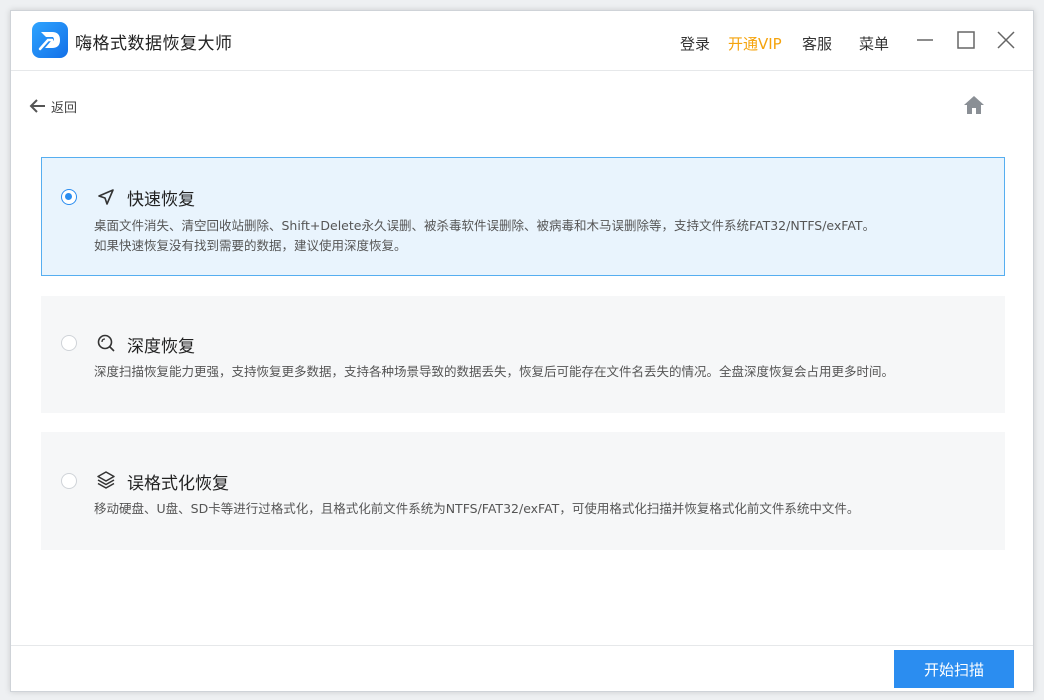 The width and height of the screenshot is (1044, 700). I want to click on back-button: 返回, so click(53, 106).